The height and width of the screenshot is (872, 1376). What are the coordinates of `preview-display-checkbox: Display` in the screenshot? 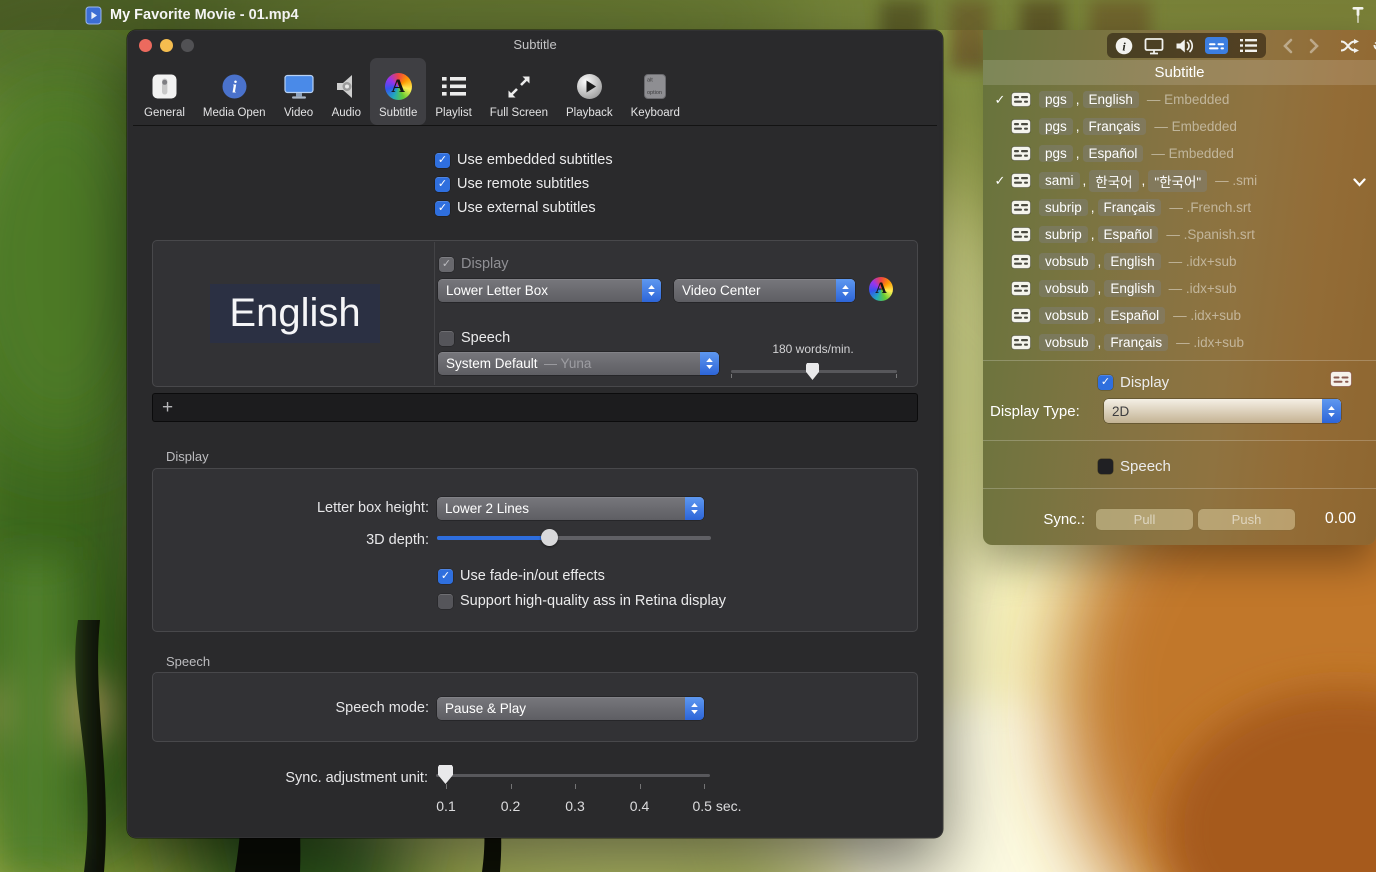 It's located at (474, 264).